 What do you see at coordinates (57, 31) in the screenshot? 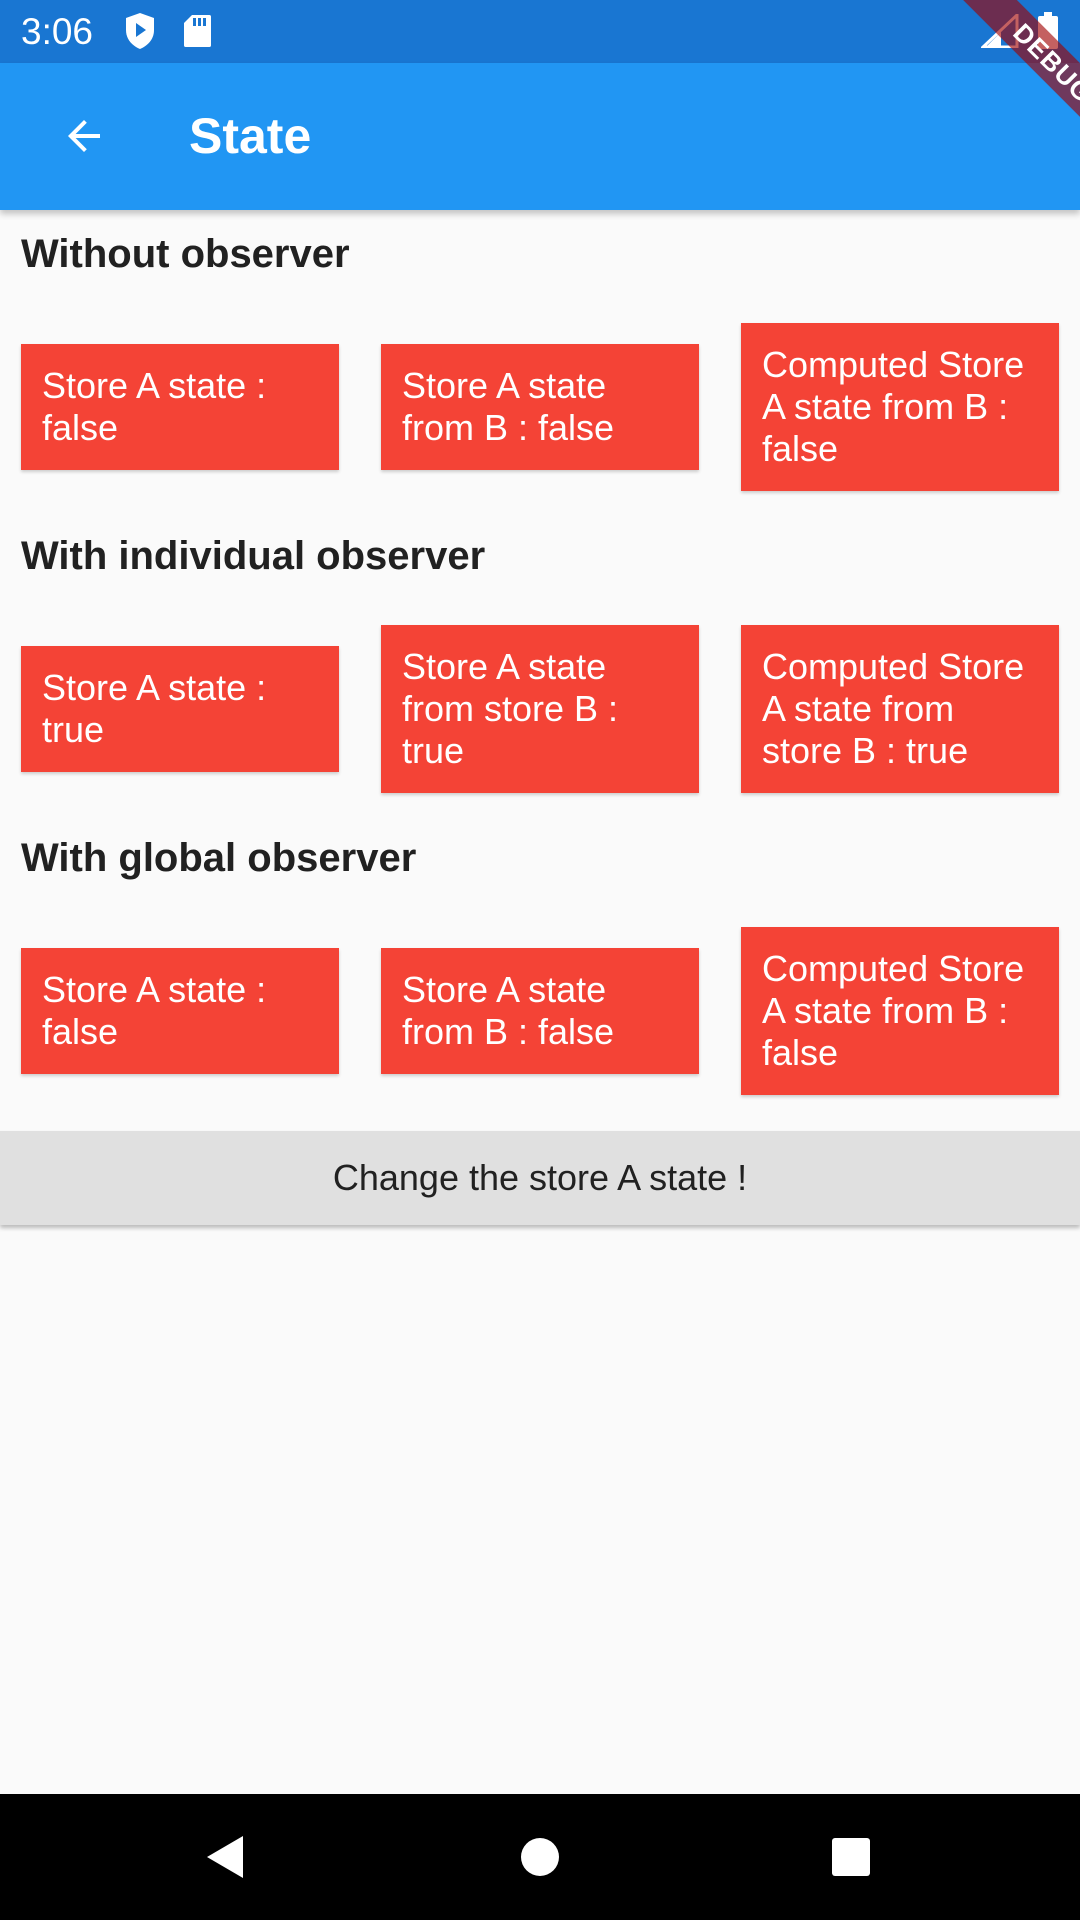
I see `status-time: 3:06` at bounding box center [57, 31].